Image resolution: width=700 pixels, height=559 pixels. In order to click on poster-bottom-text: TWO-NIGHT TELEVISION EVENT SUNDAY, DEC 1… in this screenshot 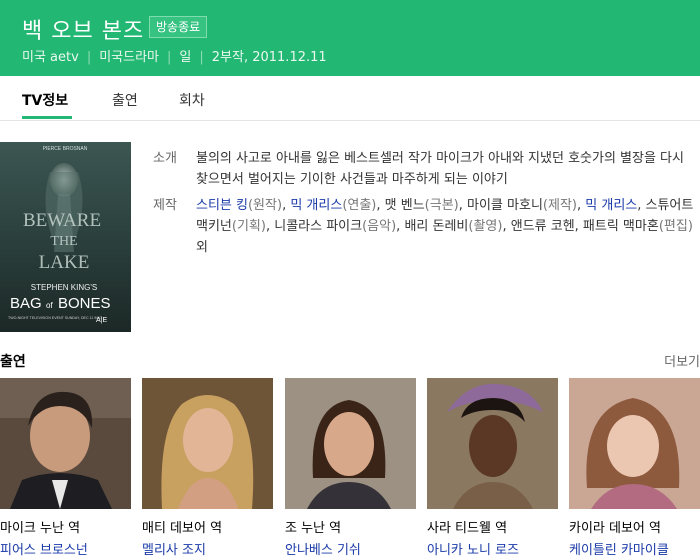, I will do `click(55, 318)`.